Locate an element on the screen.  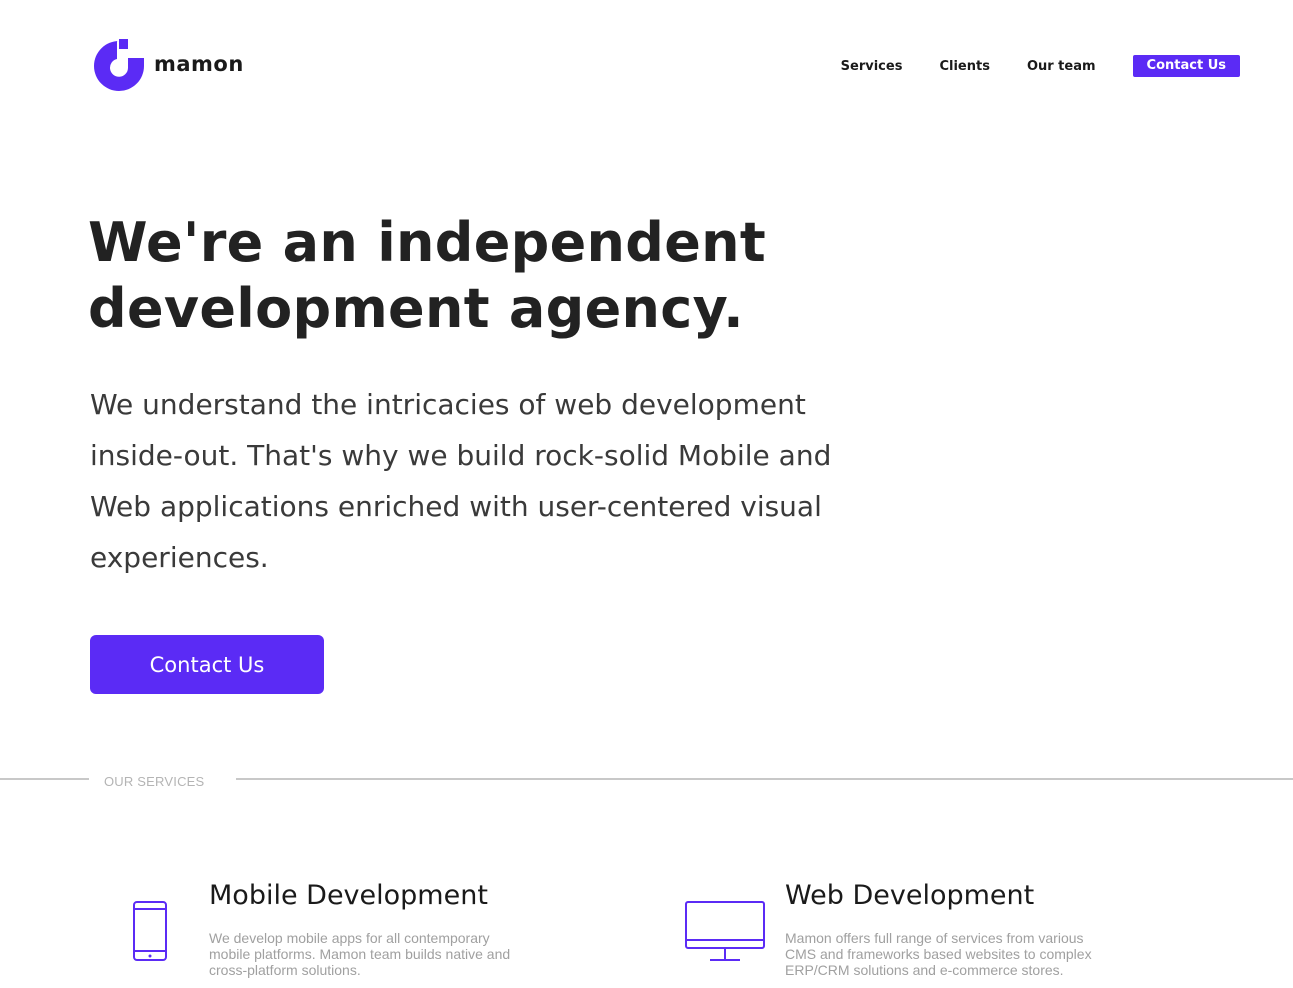
main-nav: Services Clients Our team Contact Us is located at coordinates (1040, 66).